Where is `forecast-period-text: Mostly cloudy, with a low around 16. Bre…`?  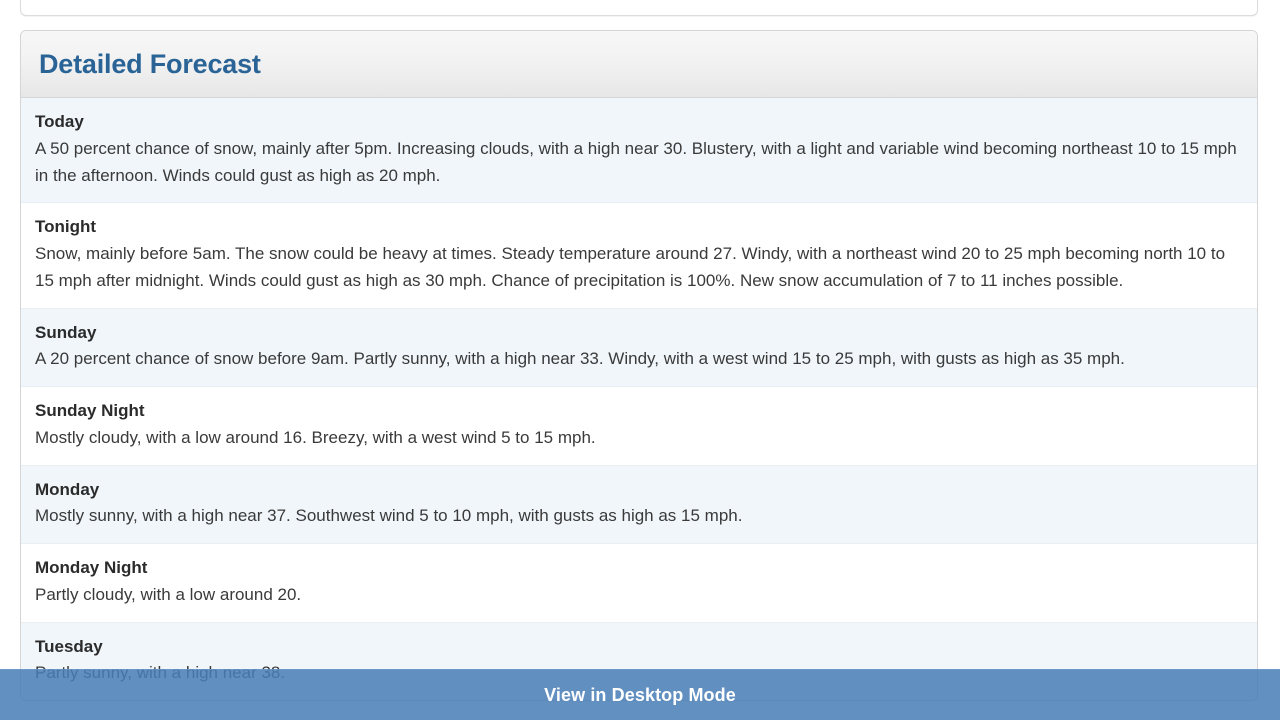
forecast-period-text: Mostly cloudy, with a low around 16. Bre… is located at coordinates (315, 437).